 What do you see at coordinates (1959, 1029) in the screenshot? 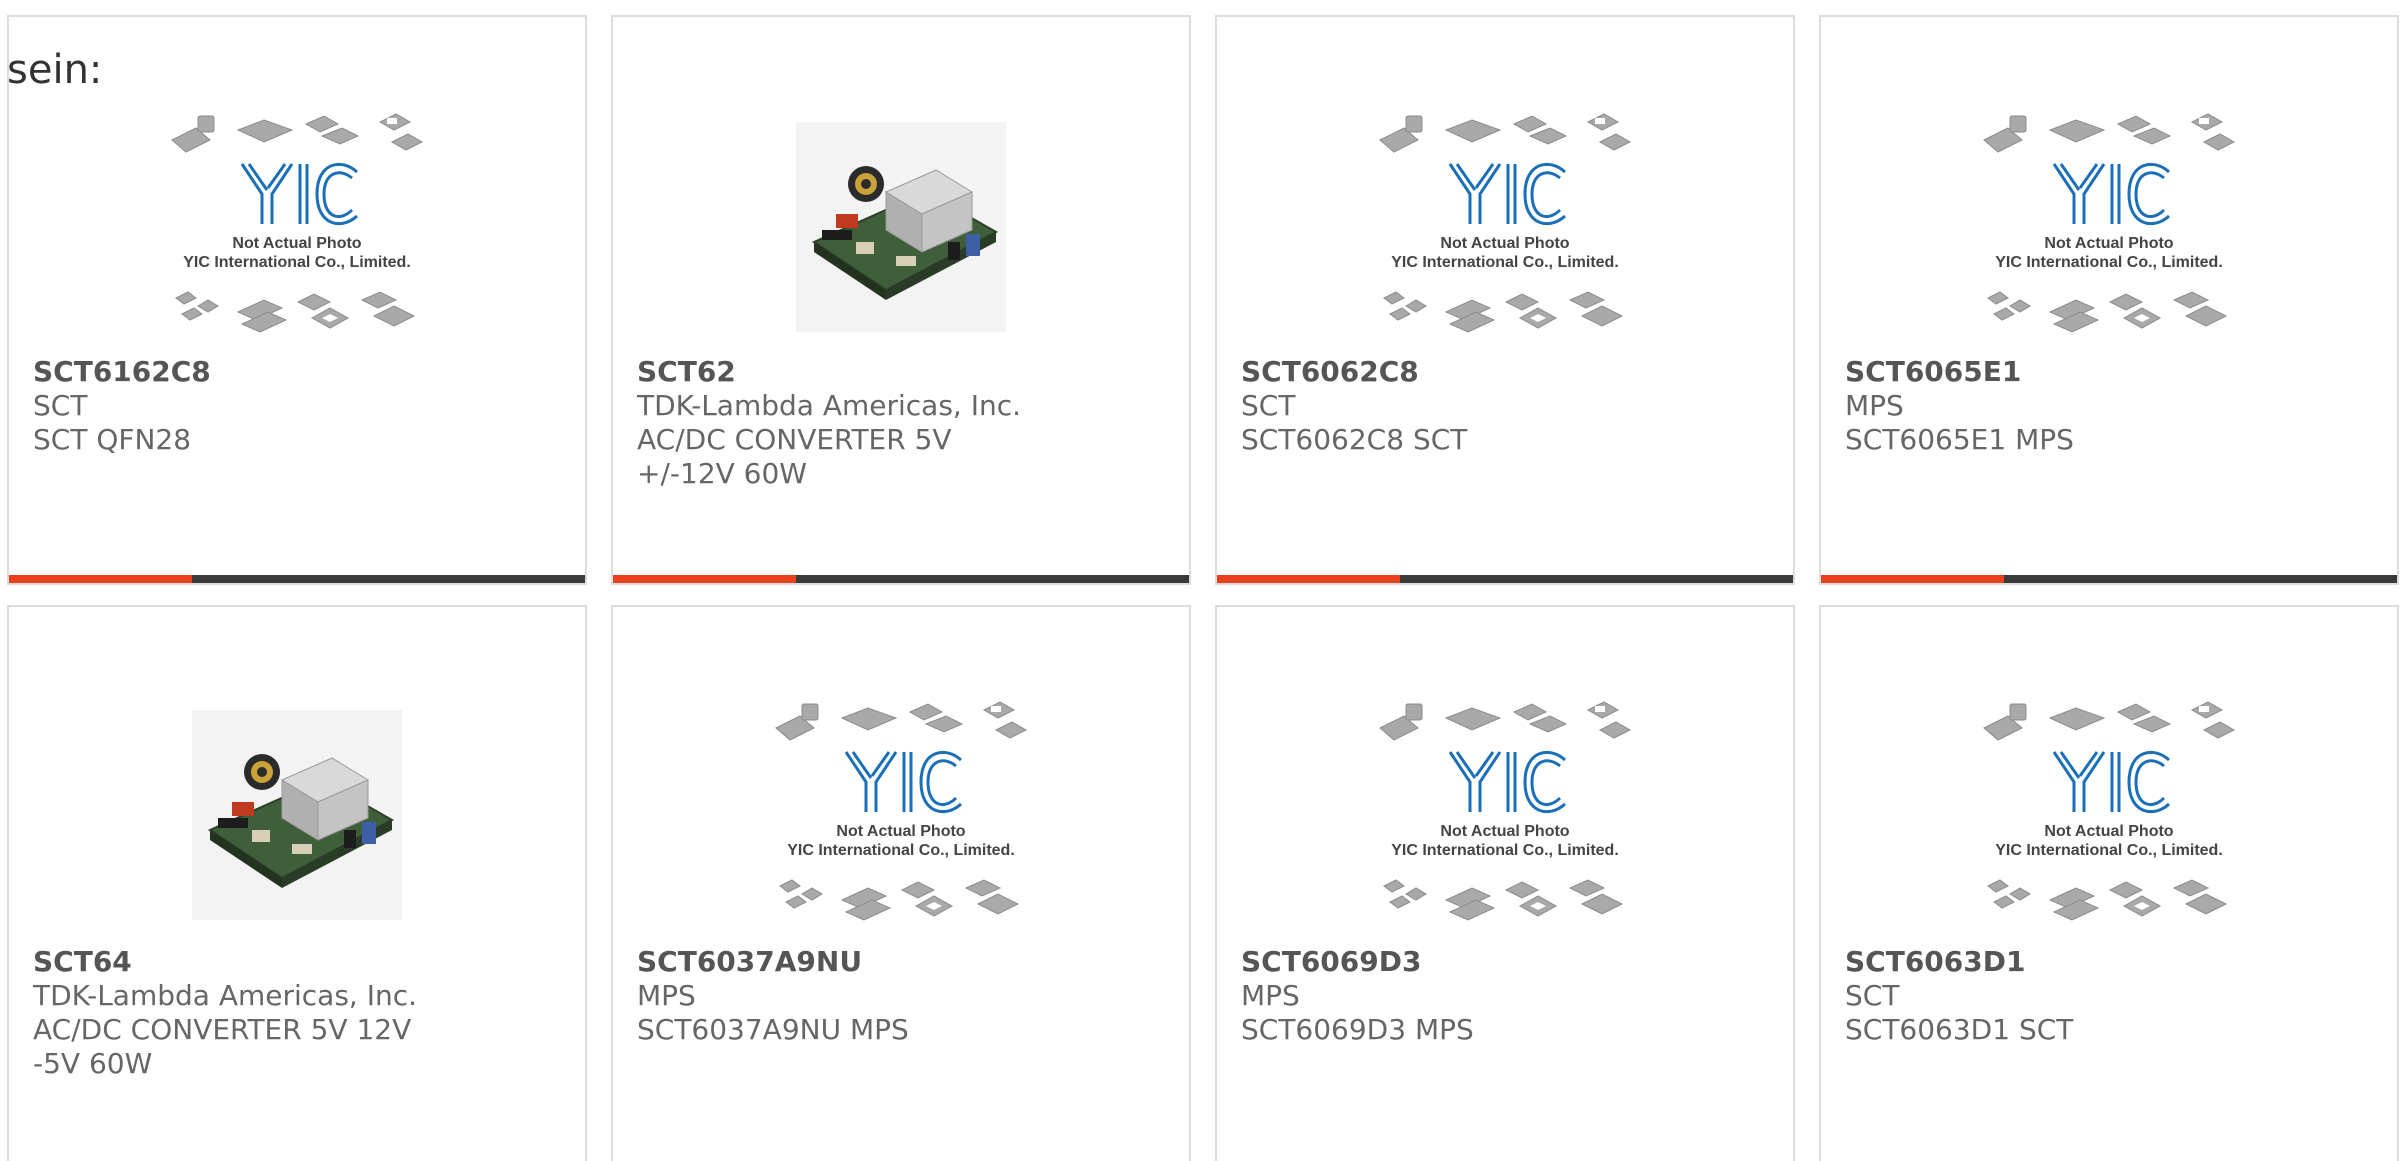
I see `description: SCT6063D1 SCT` at bounding box center [1959, 1029].